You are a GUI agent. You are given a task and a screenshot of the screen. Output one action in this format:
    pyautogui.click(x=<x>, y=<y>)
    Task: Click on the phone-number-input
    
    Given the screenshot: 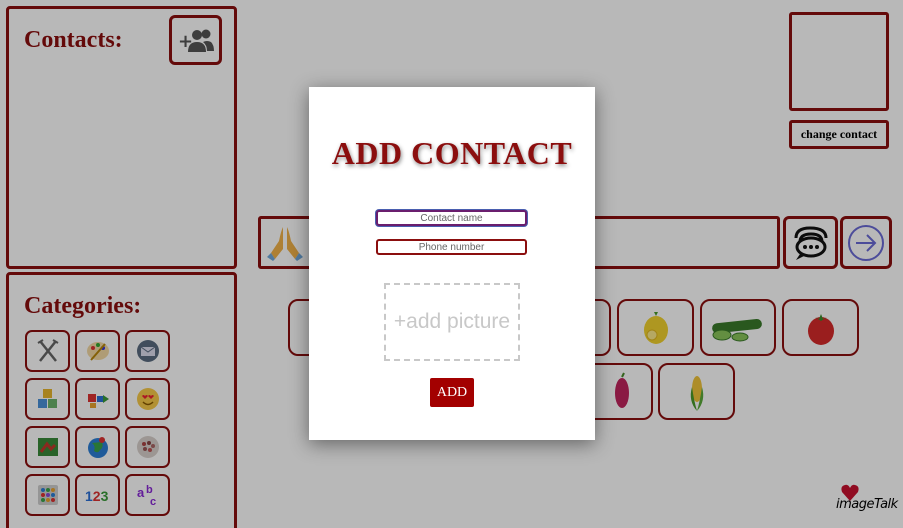 What is the action you would take?
    pyautogui.click(x=451, y=247)
    